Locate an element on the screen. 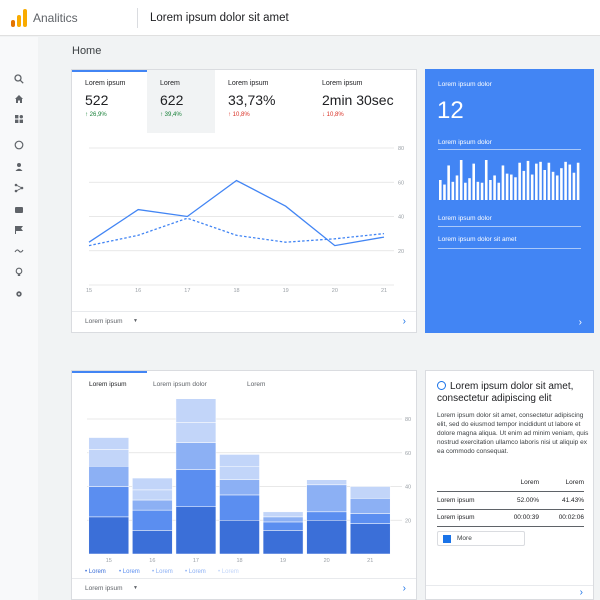 Image resolution: width=600 pixels, height=600 pixels. x-tick-label: 18 is located at coordinates (236, 291).